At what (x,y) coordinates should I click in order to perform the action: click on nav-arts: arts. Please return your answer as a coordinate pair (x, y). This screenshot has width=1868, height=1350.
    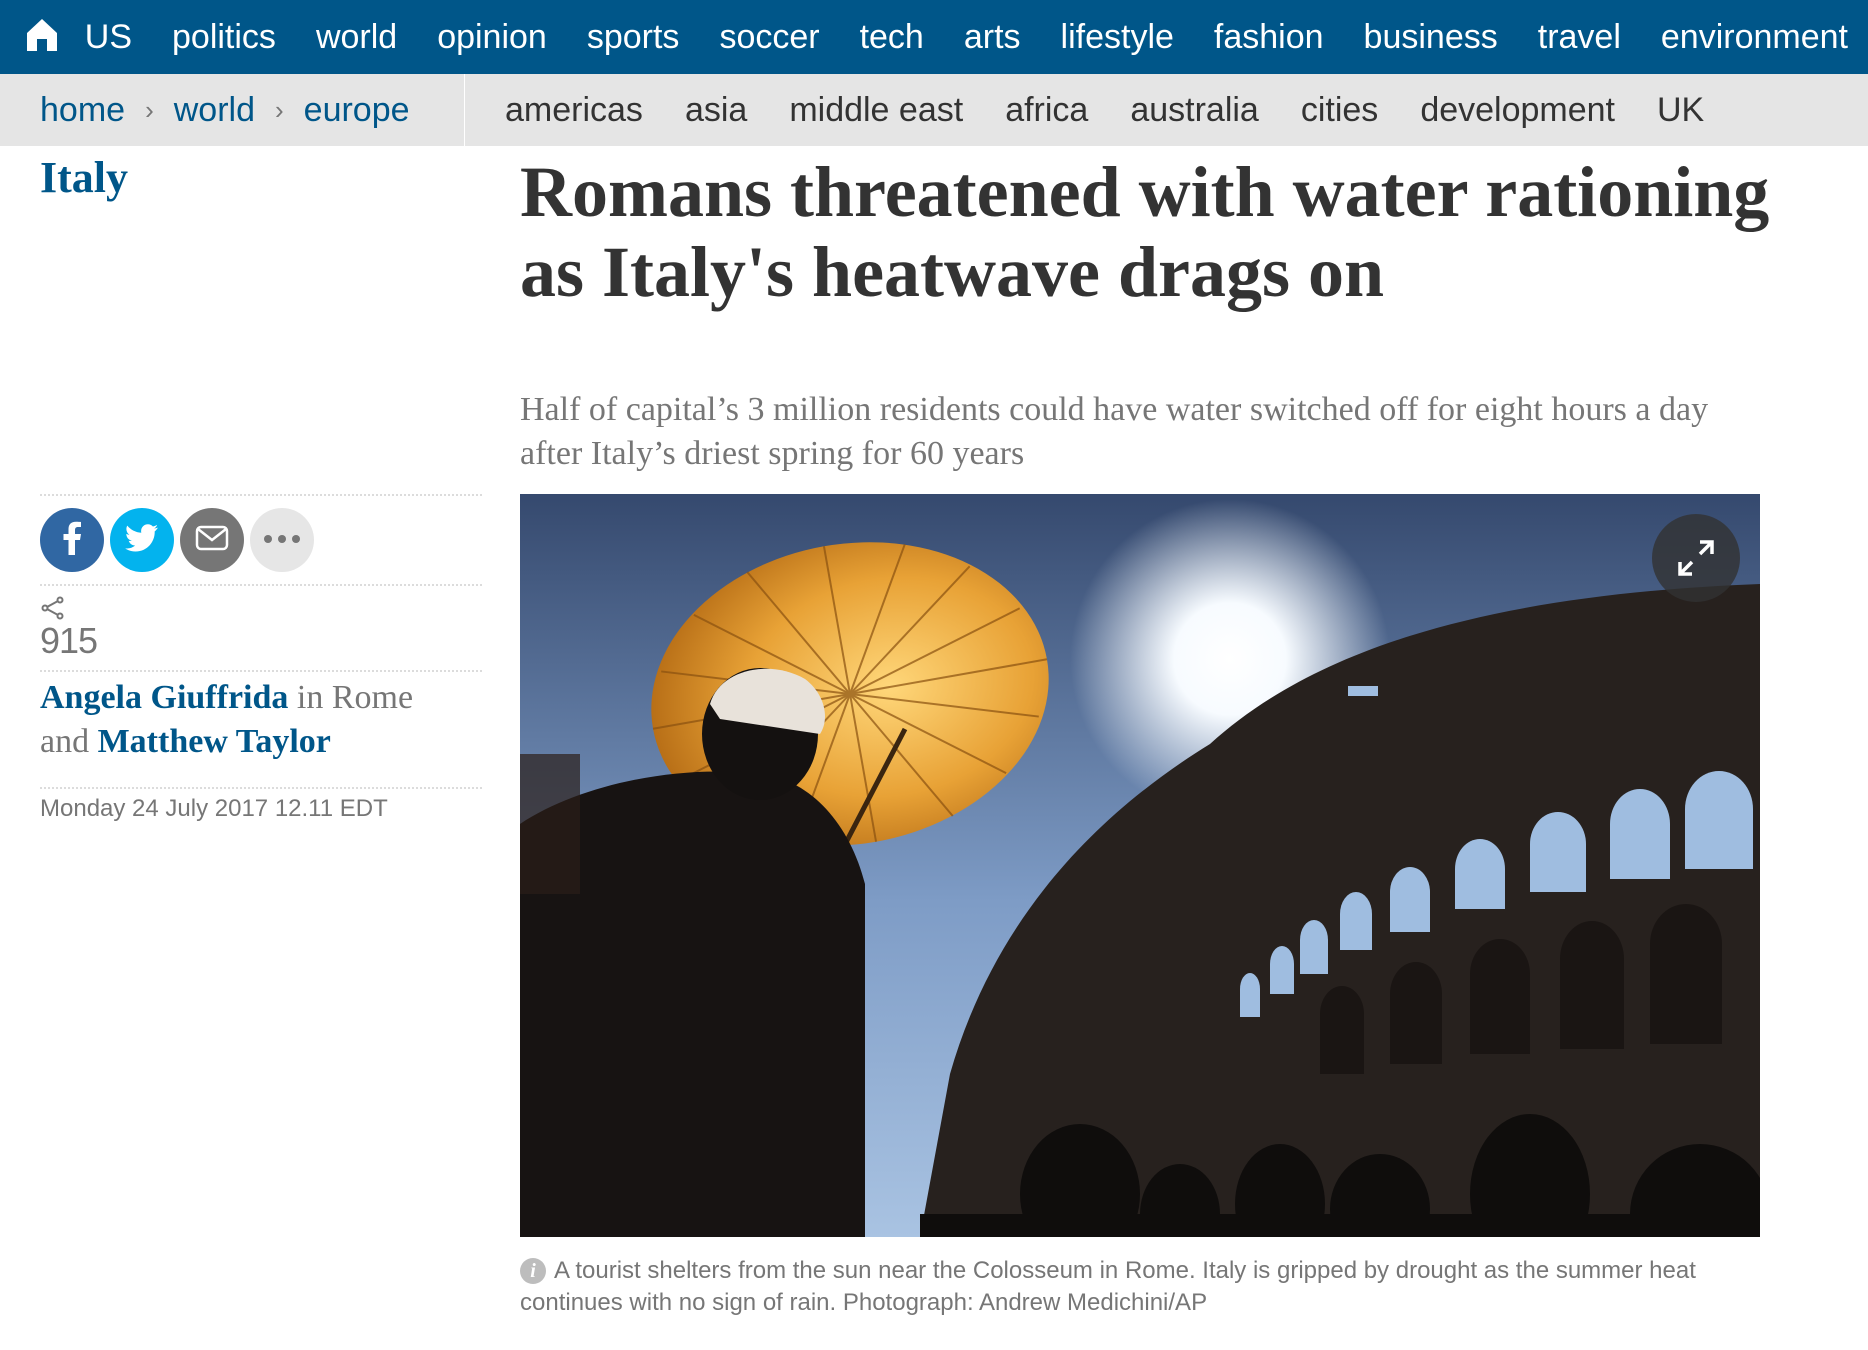
    Looking at the image, I should click on (992, 37).